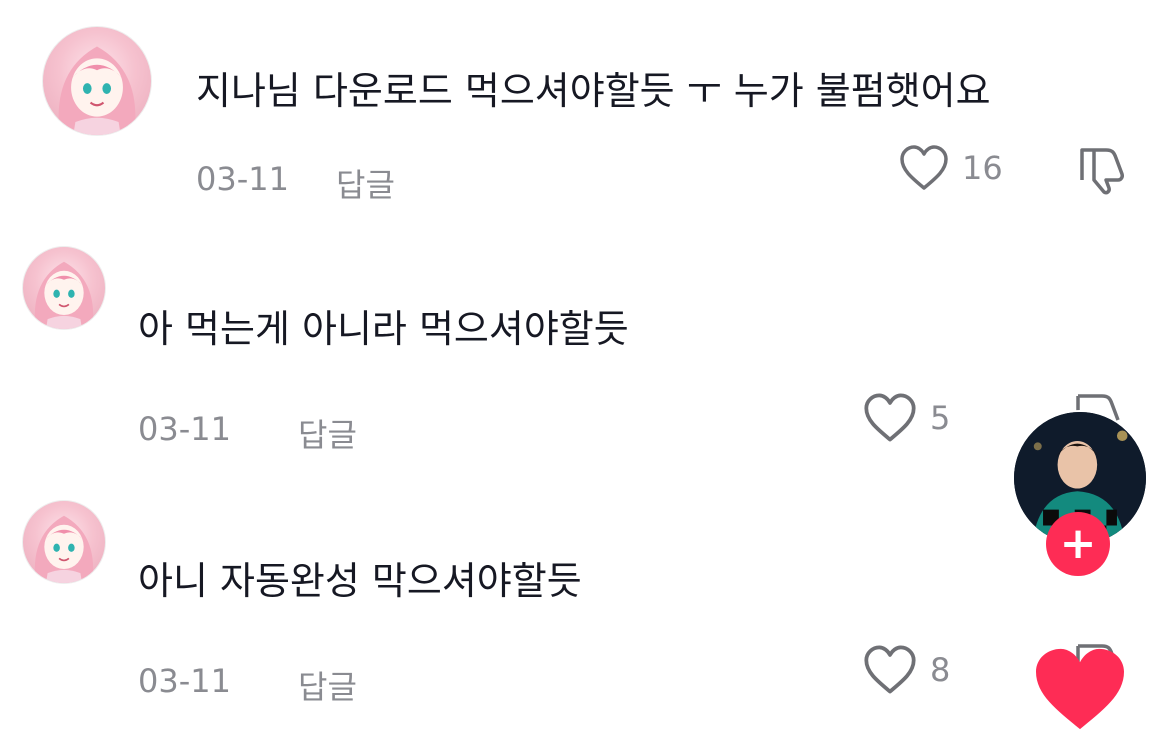 The image size is (1170, 737). What do you see at coordinates (593, 91) in the screenshot?
I see `comment-text: 지나님 다운로드 먹으셔야할듯 ㅜ 누가 불펌햇어요` at bounding box center [593, 91].